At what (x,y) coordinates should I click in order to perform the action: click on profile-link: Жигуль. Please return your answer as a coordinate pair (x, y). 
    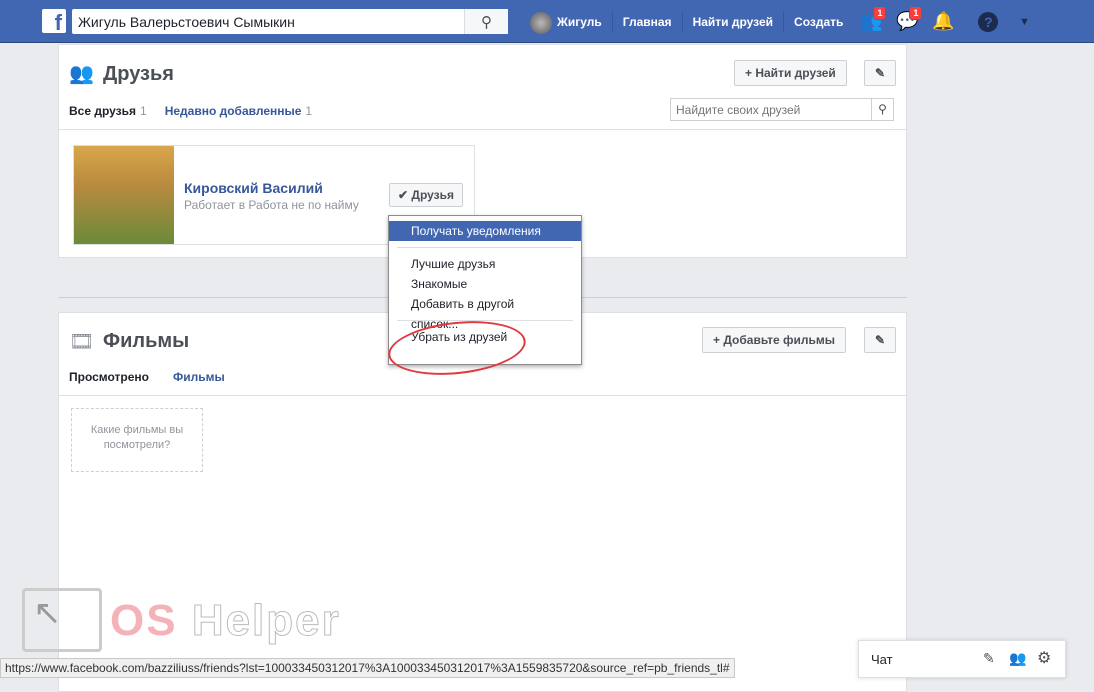
    Looking at the image, I should click on (566, 22).